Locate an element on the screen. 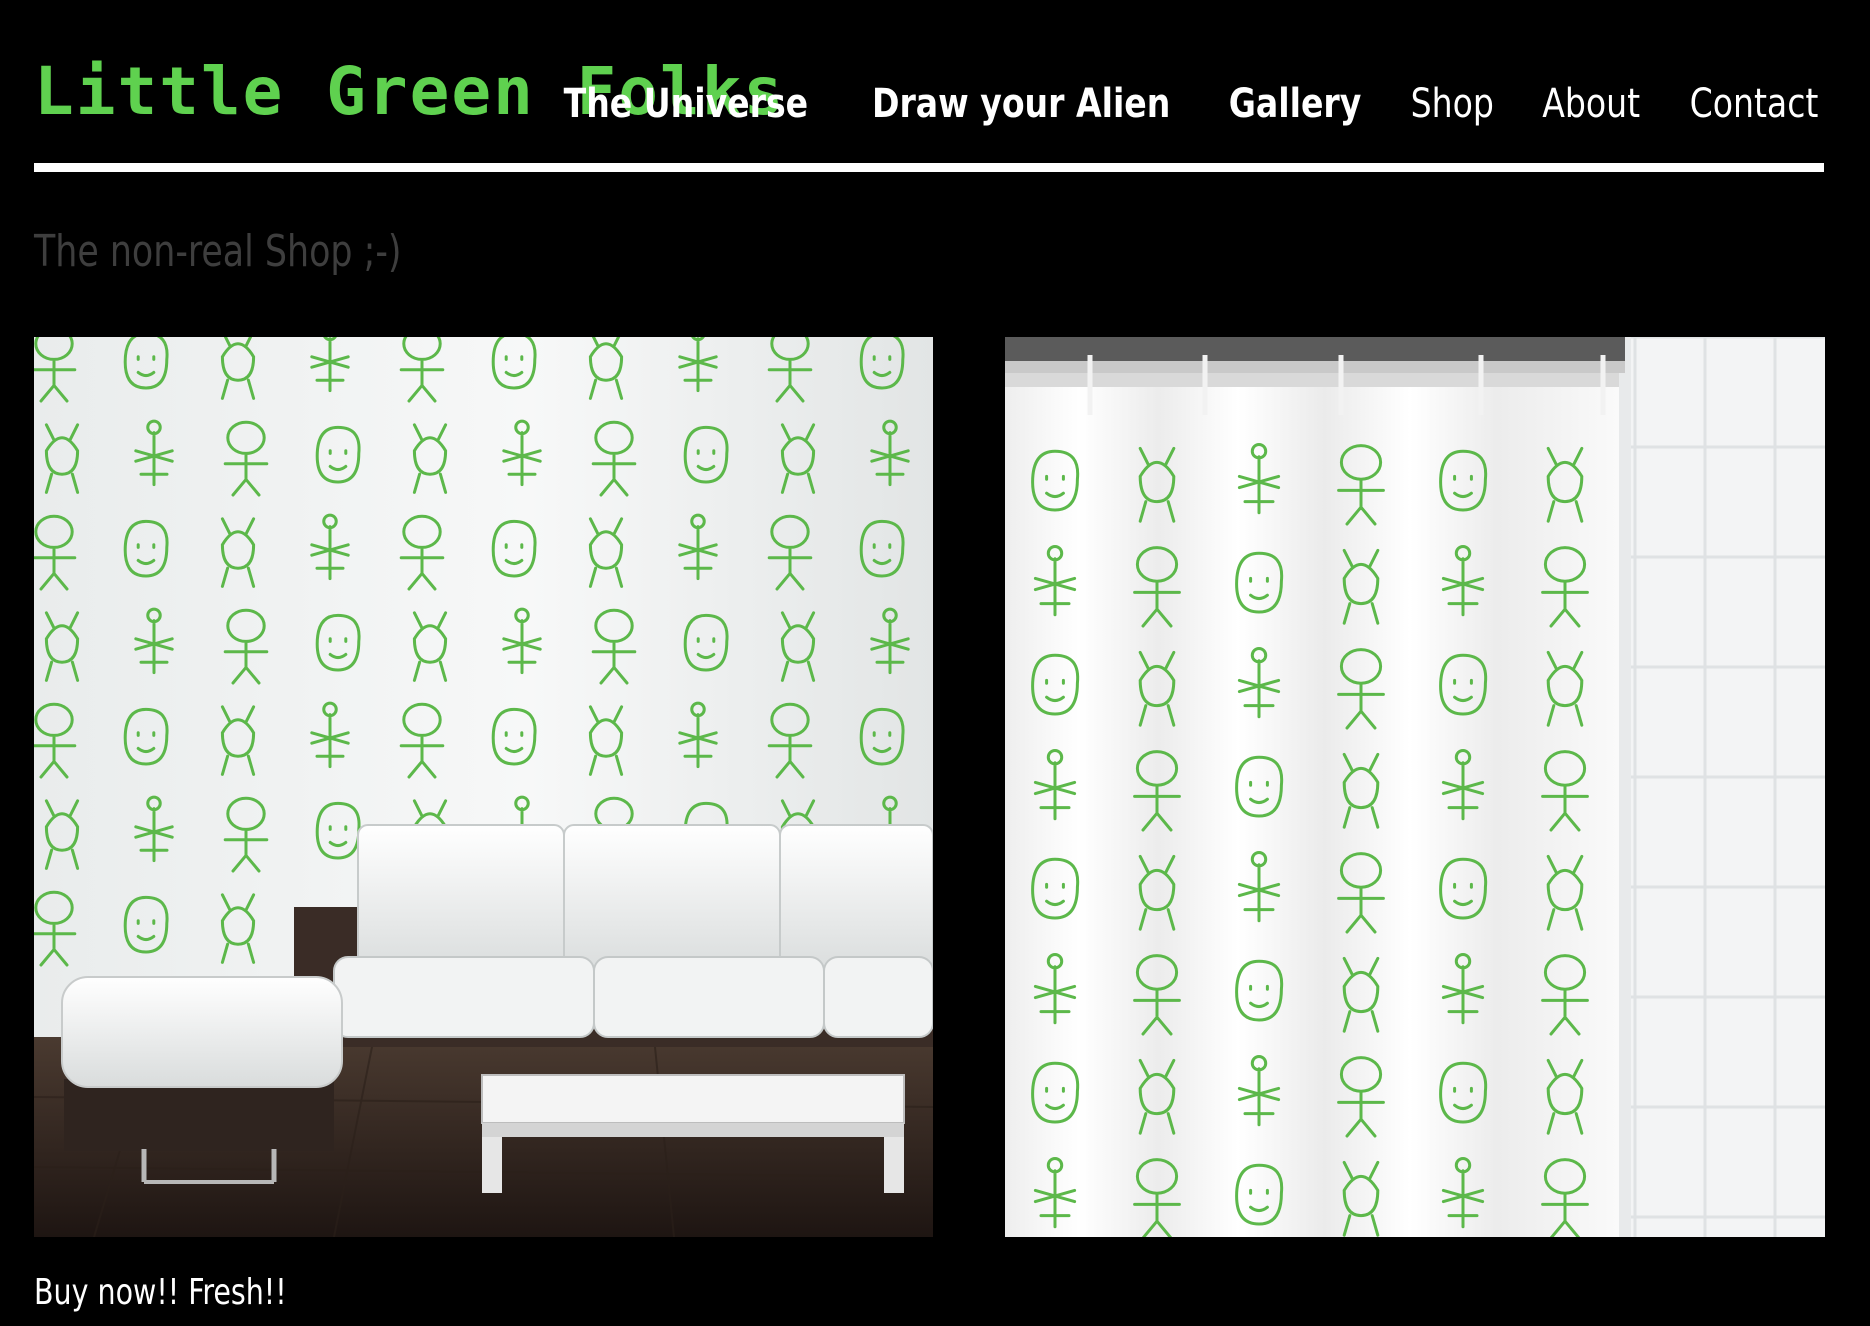  nav-link-gallery: Gallery is located at coordinates (1295, 104).